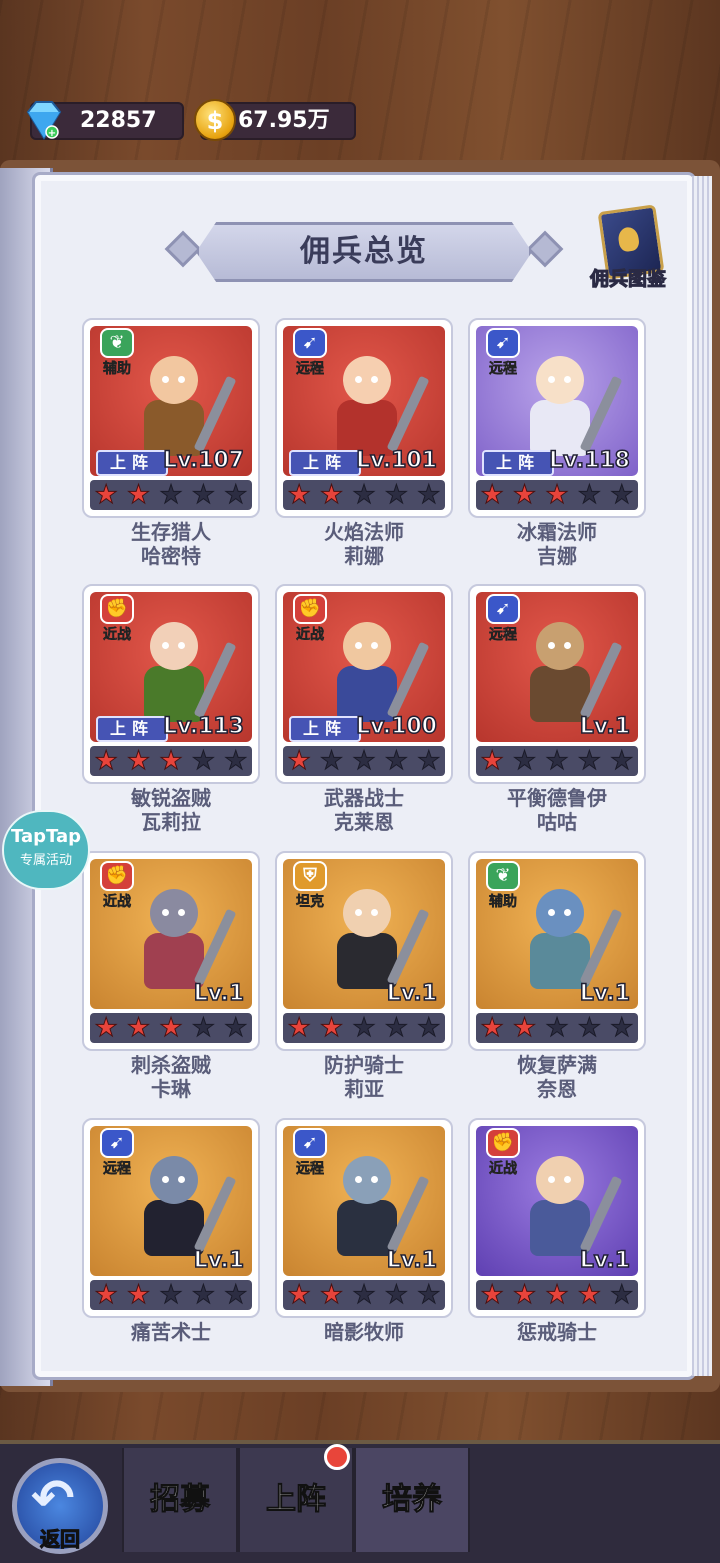  I want to click on role-tag: ❦ 辅助, so click(503, 888).